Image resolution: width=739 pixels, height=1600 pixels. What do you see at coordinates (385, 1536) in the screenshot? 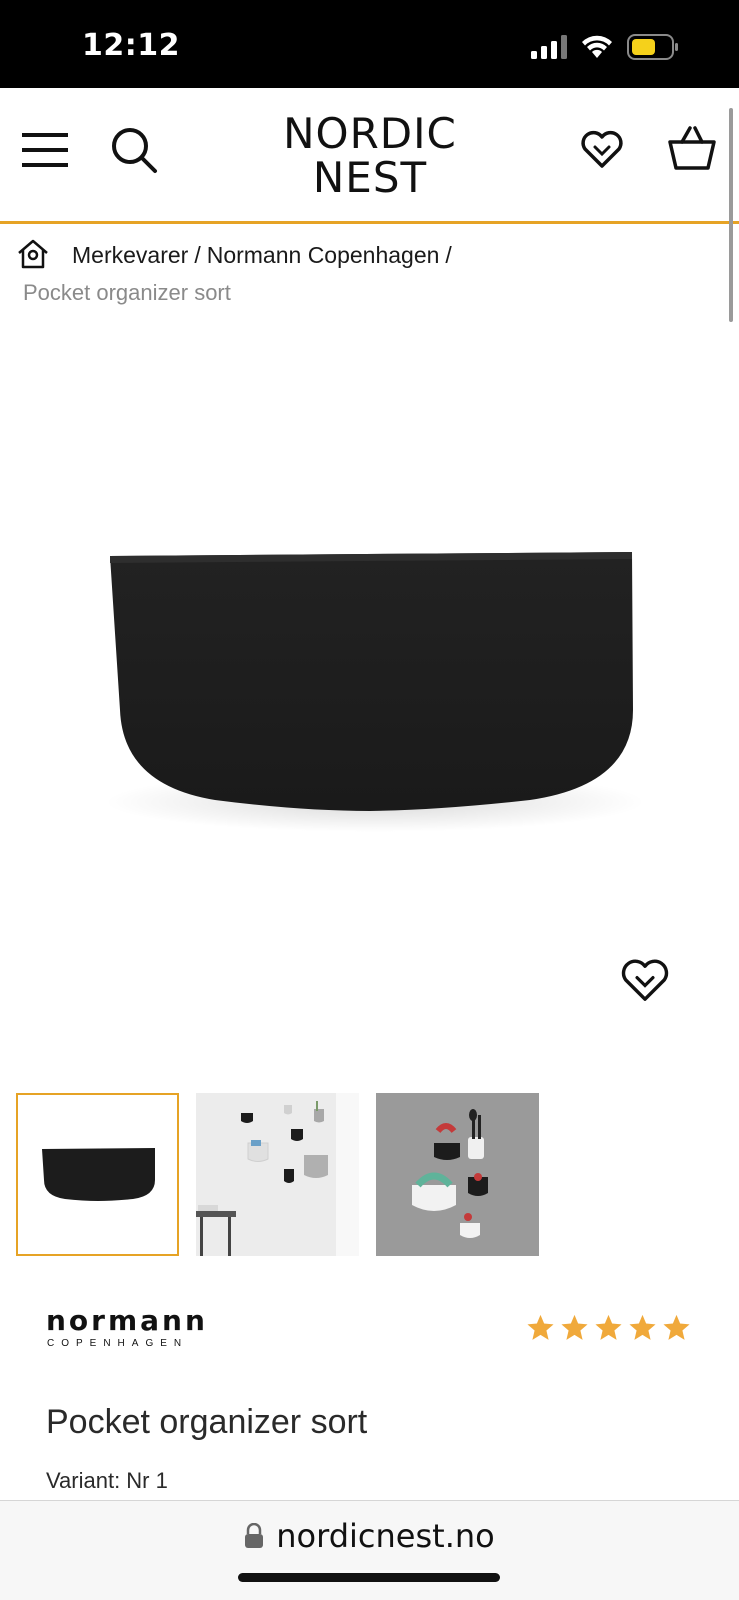
I see `url-text: nordicnest.no` at bounding box center [385, 1536].